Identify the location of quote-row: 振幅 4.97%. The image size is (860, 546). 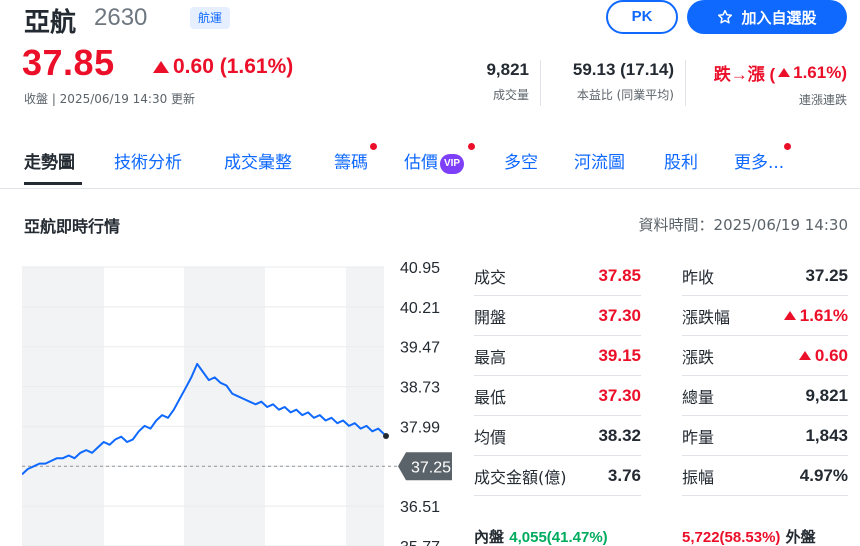
(765, 476).